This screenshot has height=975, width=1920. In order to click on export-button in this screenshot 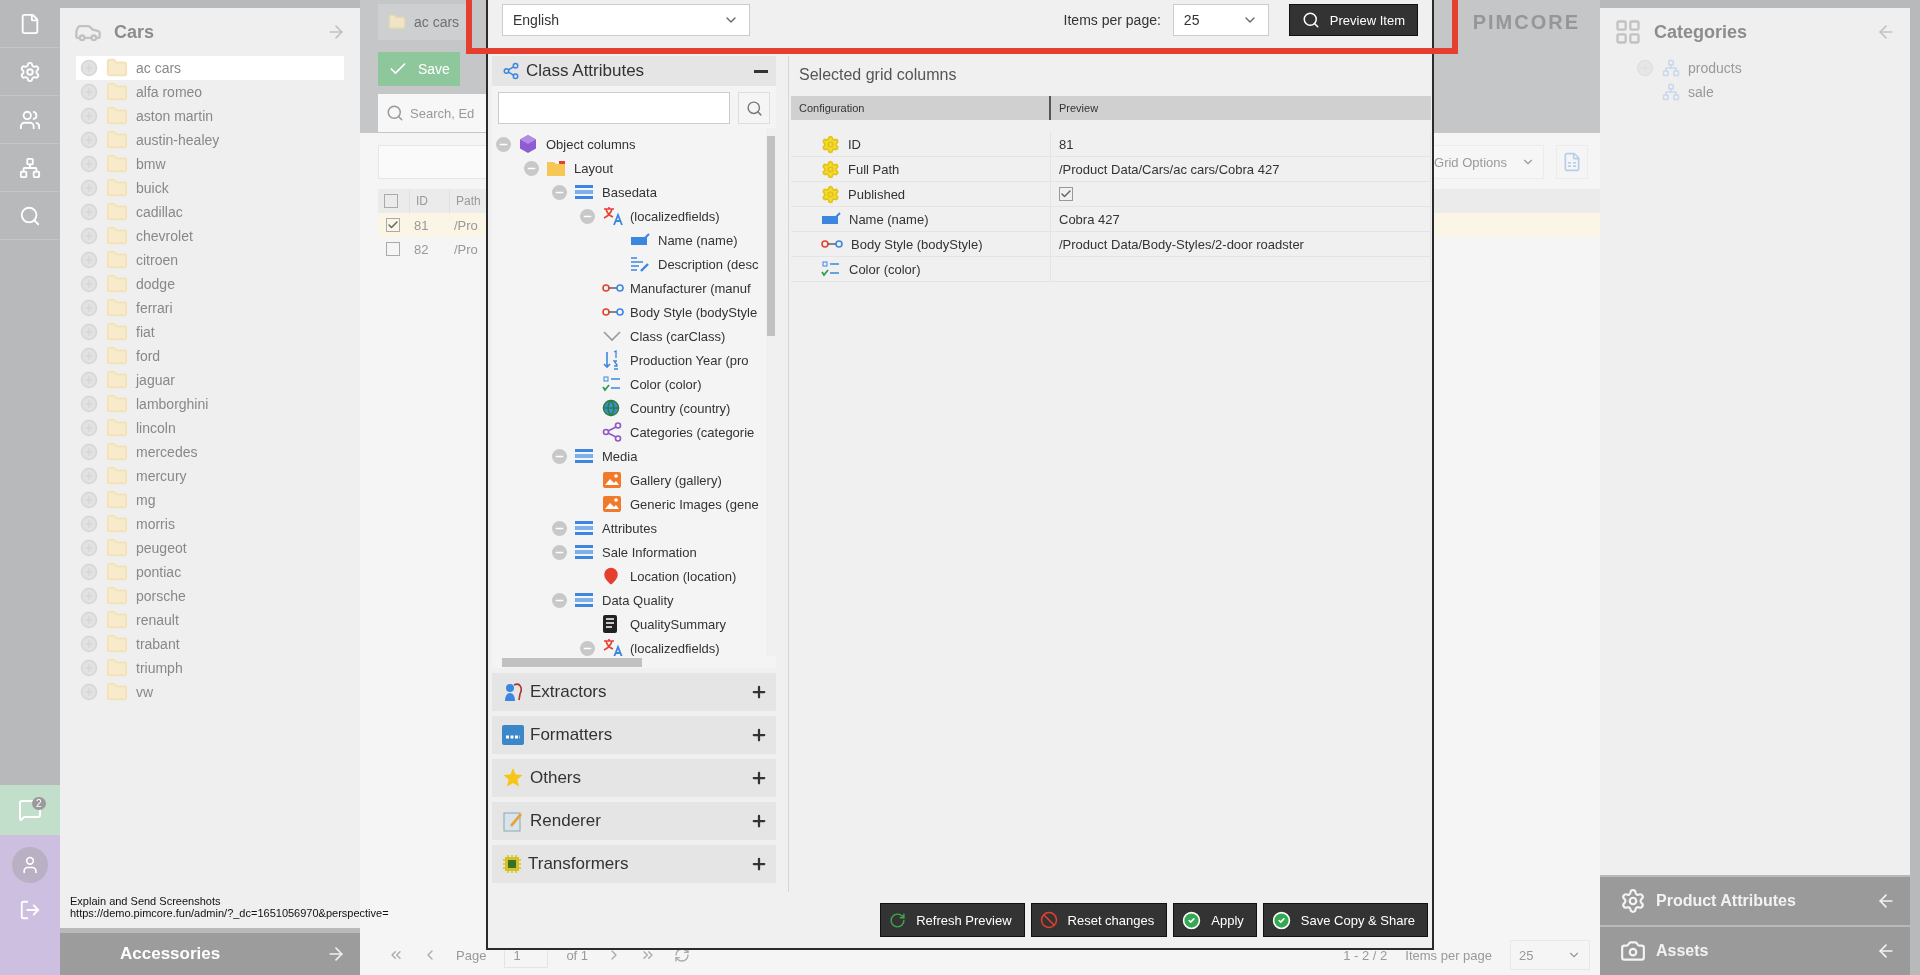, I will do `click(1572, 162)`.